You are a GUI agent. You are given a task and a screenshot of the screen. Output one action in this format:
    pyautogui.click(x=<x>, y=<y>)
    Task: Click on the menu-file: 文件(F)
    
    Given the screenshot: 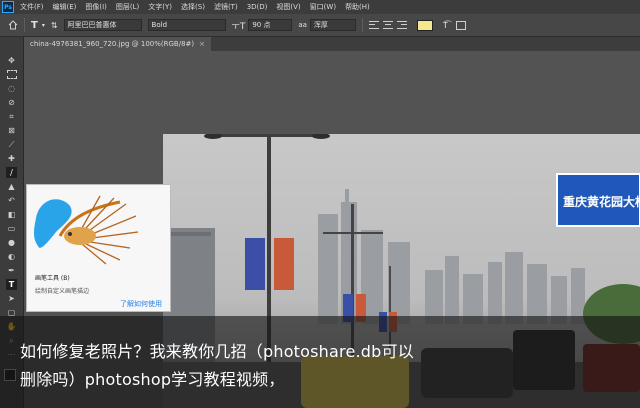 What is the action you would take?
    pyautogui.click(x=32, y=7)
    